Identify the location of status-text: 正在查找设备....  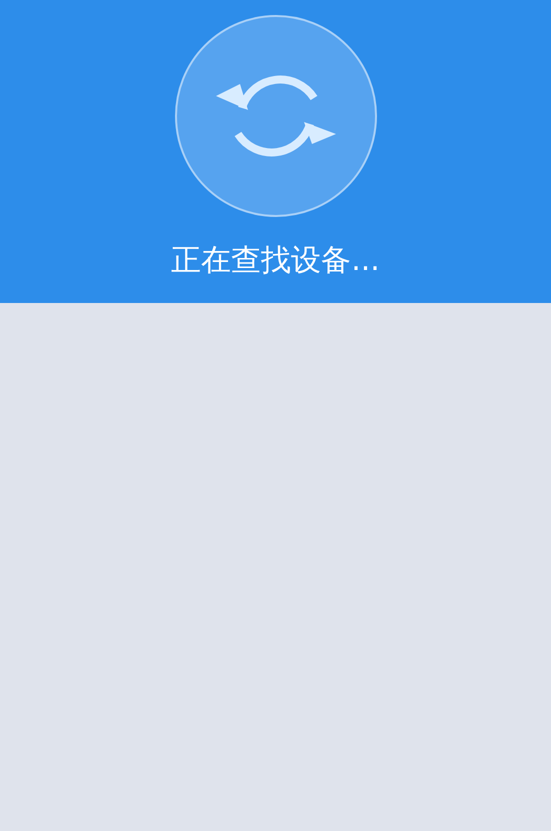
(275, 261).